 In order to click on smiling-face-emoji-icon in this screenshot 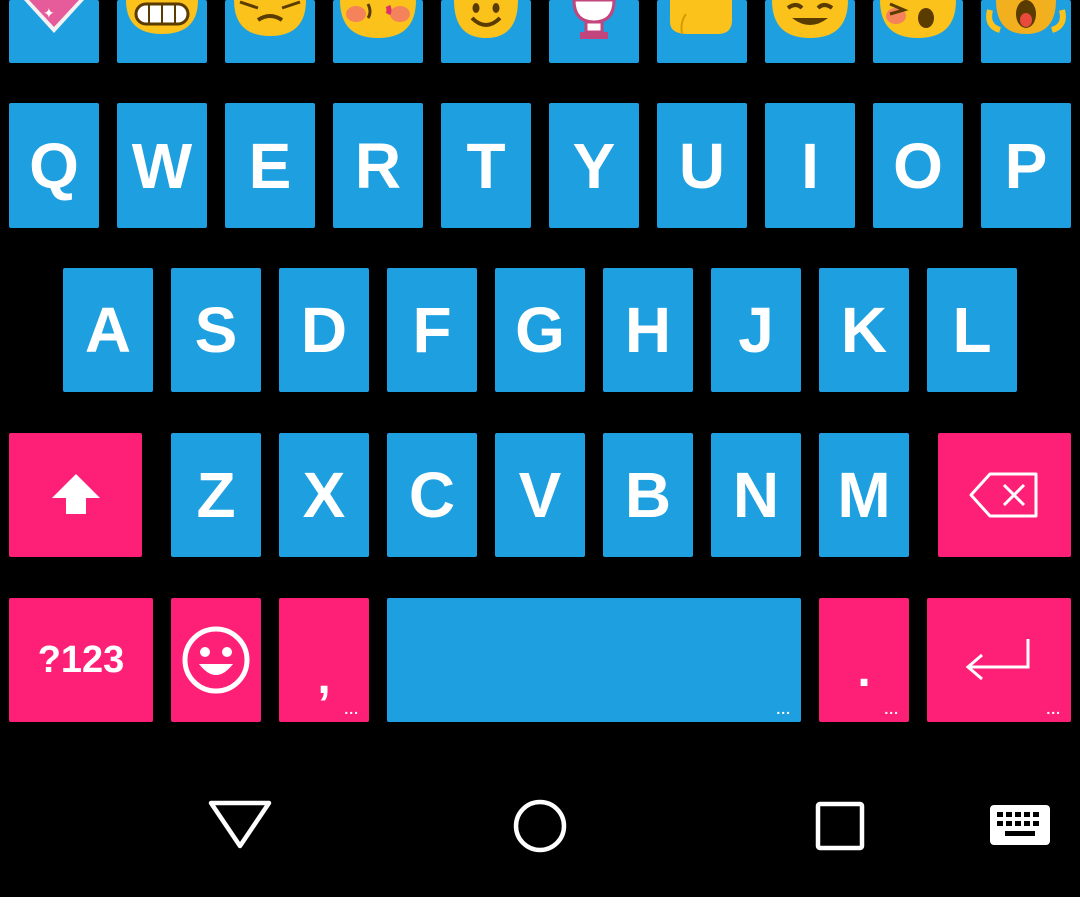, I will do `click(486, 19)`.